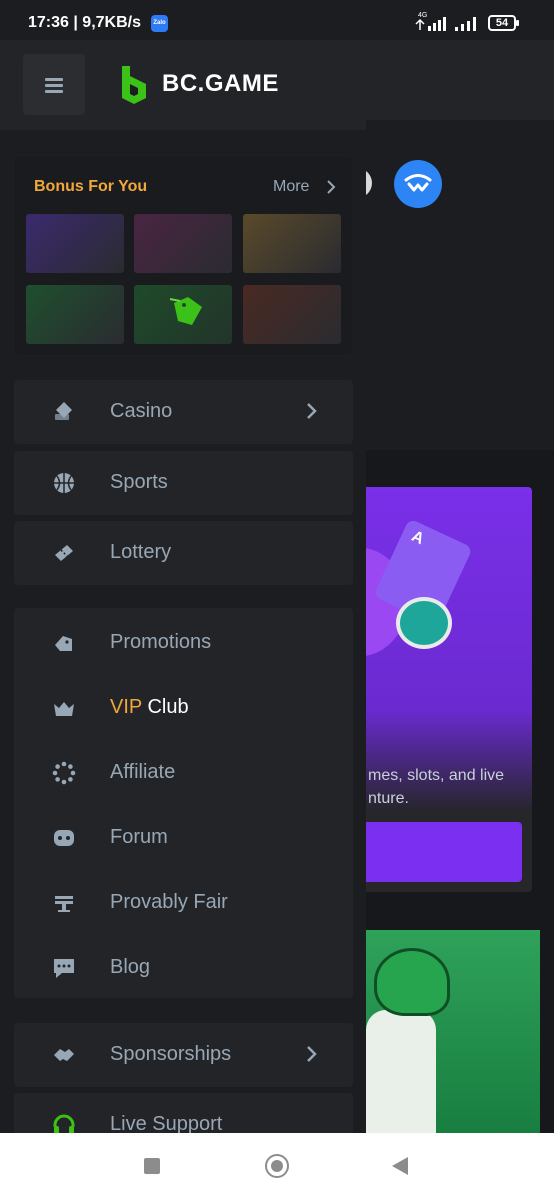 Image resolution: width=554 pixels, height=1200 pixels. I want to click on banner-description: mes, slots, and live nture., so click(436, 787).